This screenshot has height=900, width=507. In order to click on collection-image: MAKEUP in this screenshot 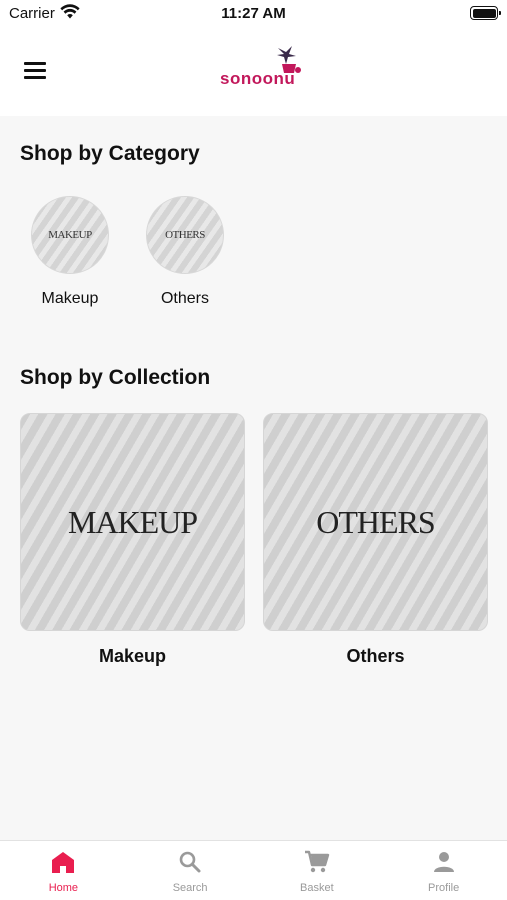, I will do `click(132, 522)`.